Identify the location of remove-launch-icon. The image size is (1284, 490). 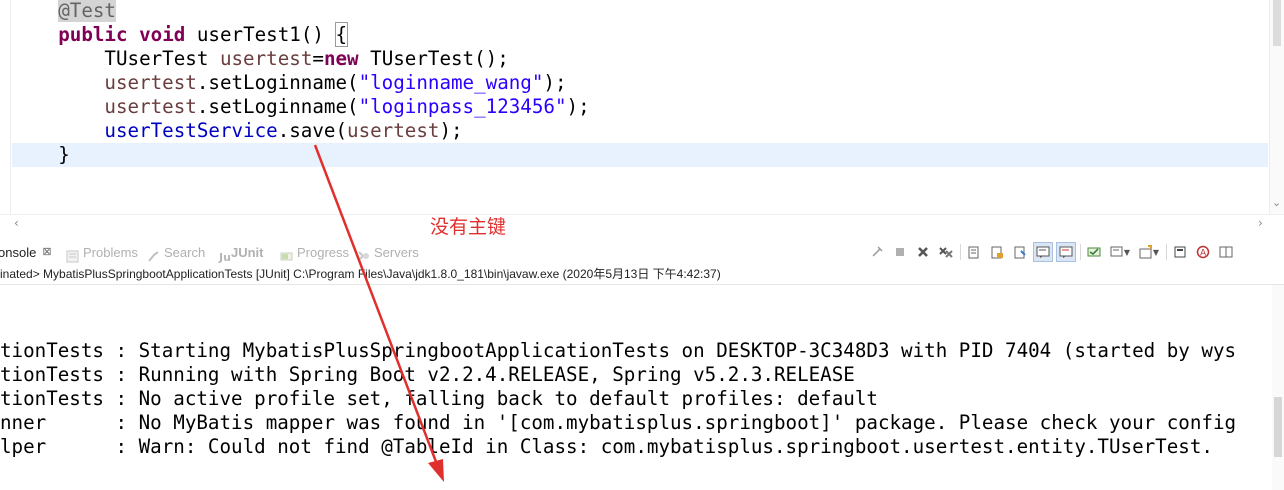
(923, 252).